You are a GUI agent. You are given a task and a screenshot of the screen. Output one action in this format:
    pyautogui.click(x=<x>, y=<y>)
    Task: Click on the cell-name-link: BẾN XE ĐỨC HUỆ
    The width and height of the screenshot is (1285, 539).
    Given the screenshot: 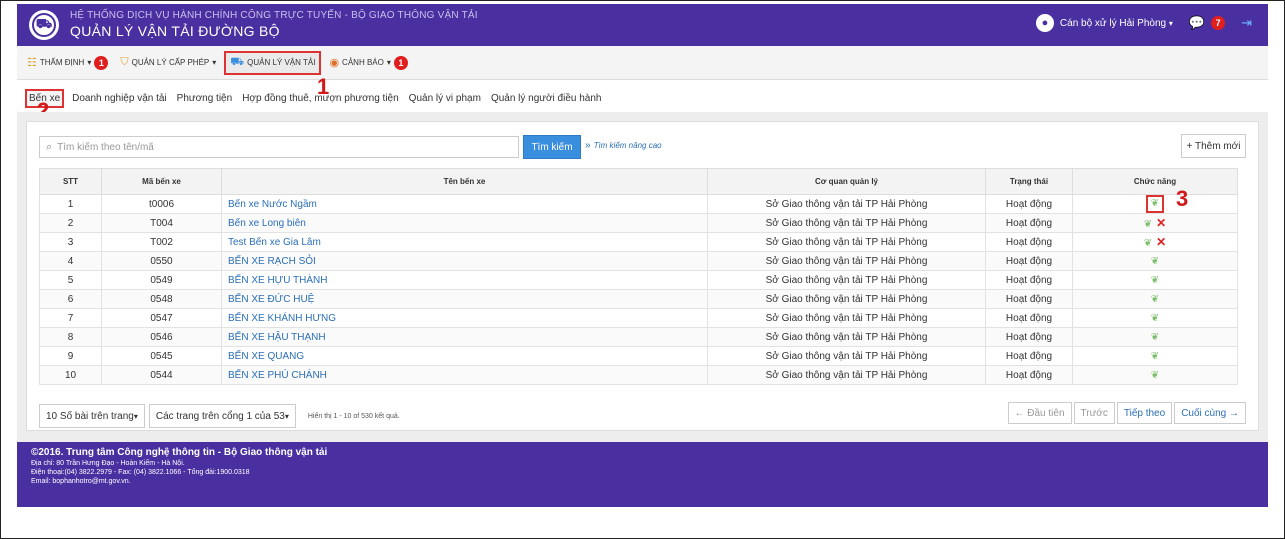 What is the action you would take?
    pyautogui.click(x=464, y=299)
    